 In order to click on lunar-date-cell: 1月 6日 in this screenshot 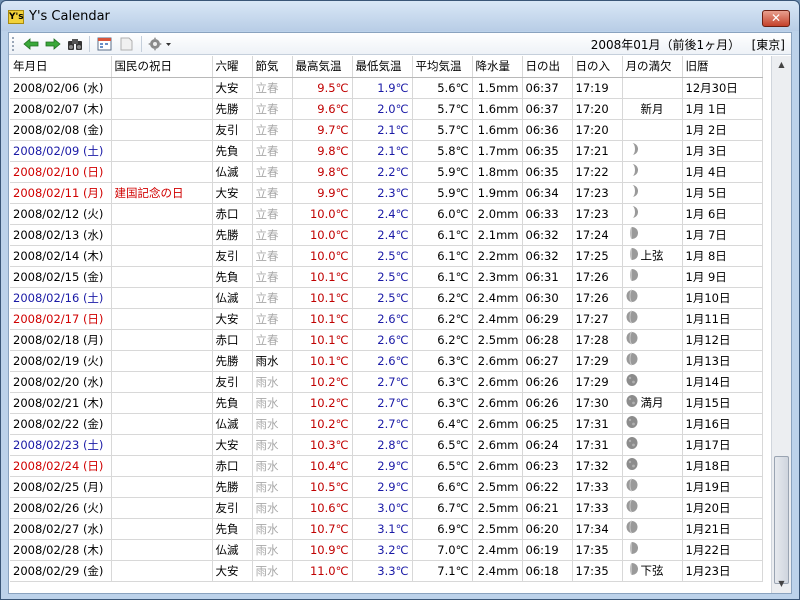, I will do `click(722, 214)`.